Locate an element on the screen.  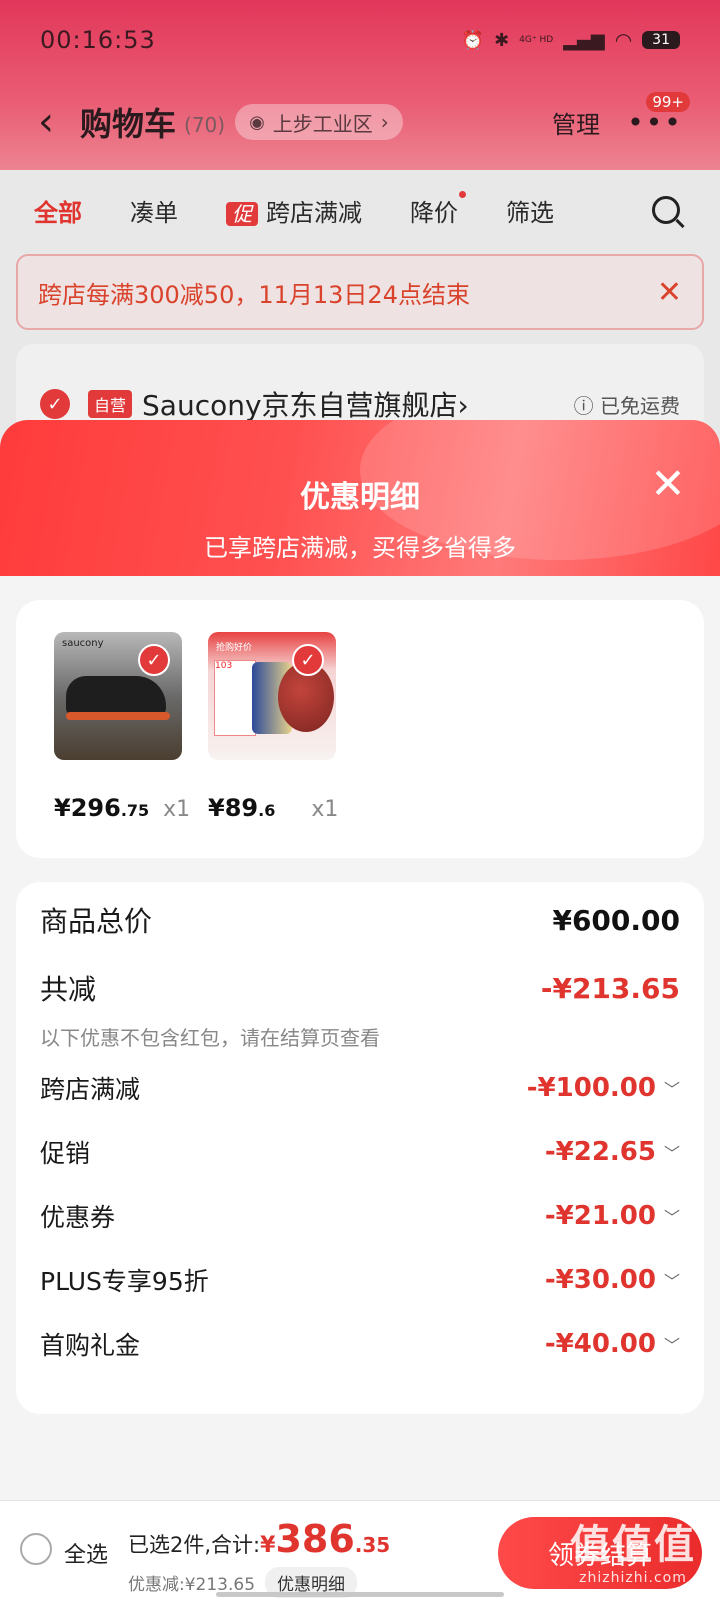
discount-row-plus: PLUS专享95折 -¥30.00 ﹀ is located at coordinates (360, 1280).